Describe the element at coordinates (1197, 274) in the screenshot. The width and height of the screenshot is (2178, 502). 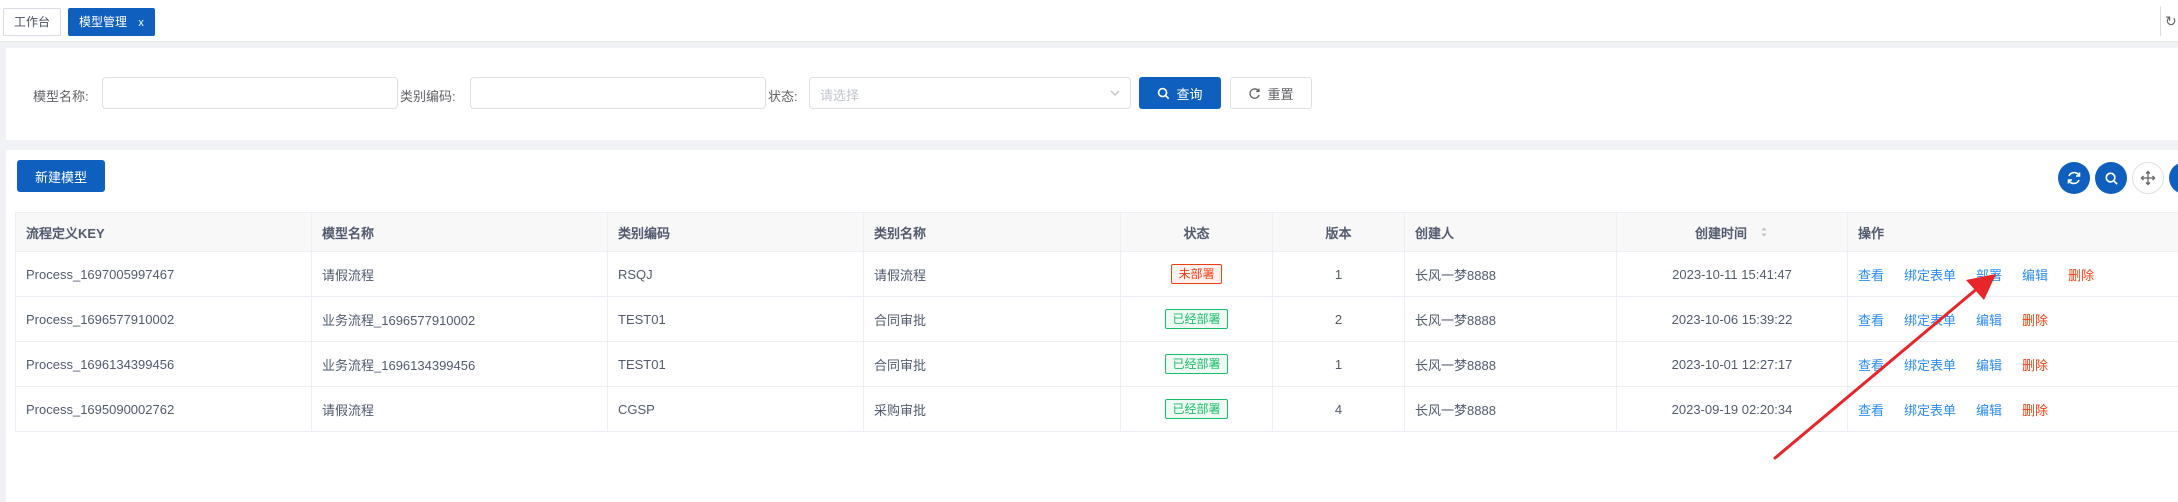
I see `cell-status: 未部署` at that location.